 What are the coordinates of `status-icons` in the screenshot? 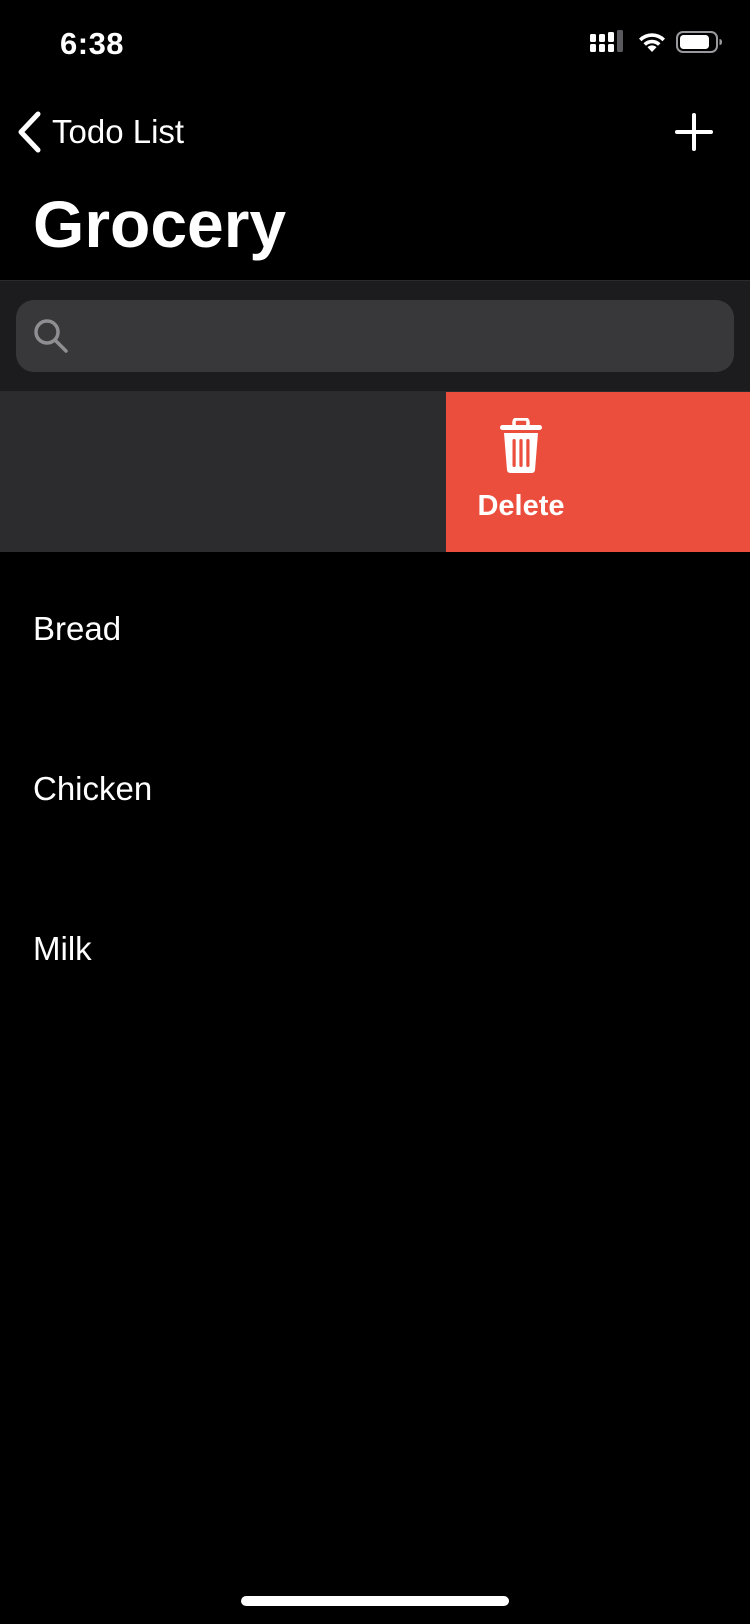 It's located at (656, 46).